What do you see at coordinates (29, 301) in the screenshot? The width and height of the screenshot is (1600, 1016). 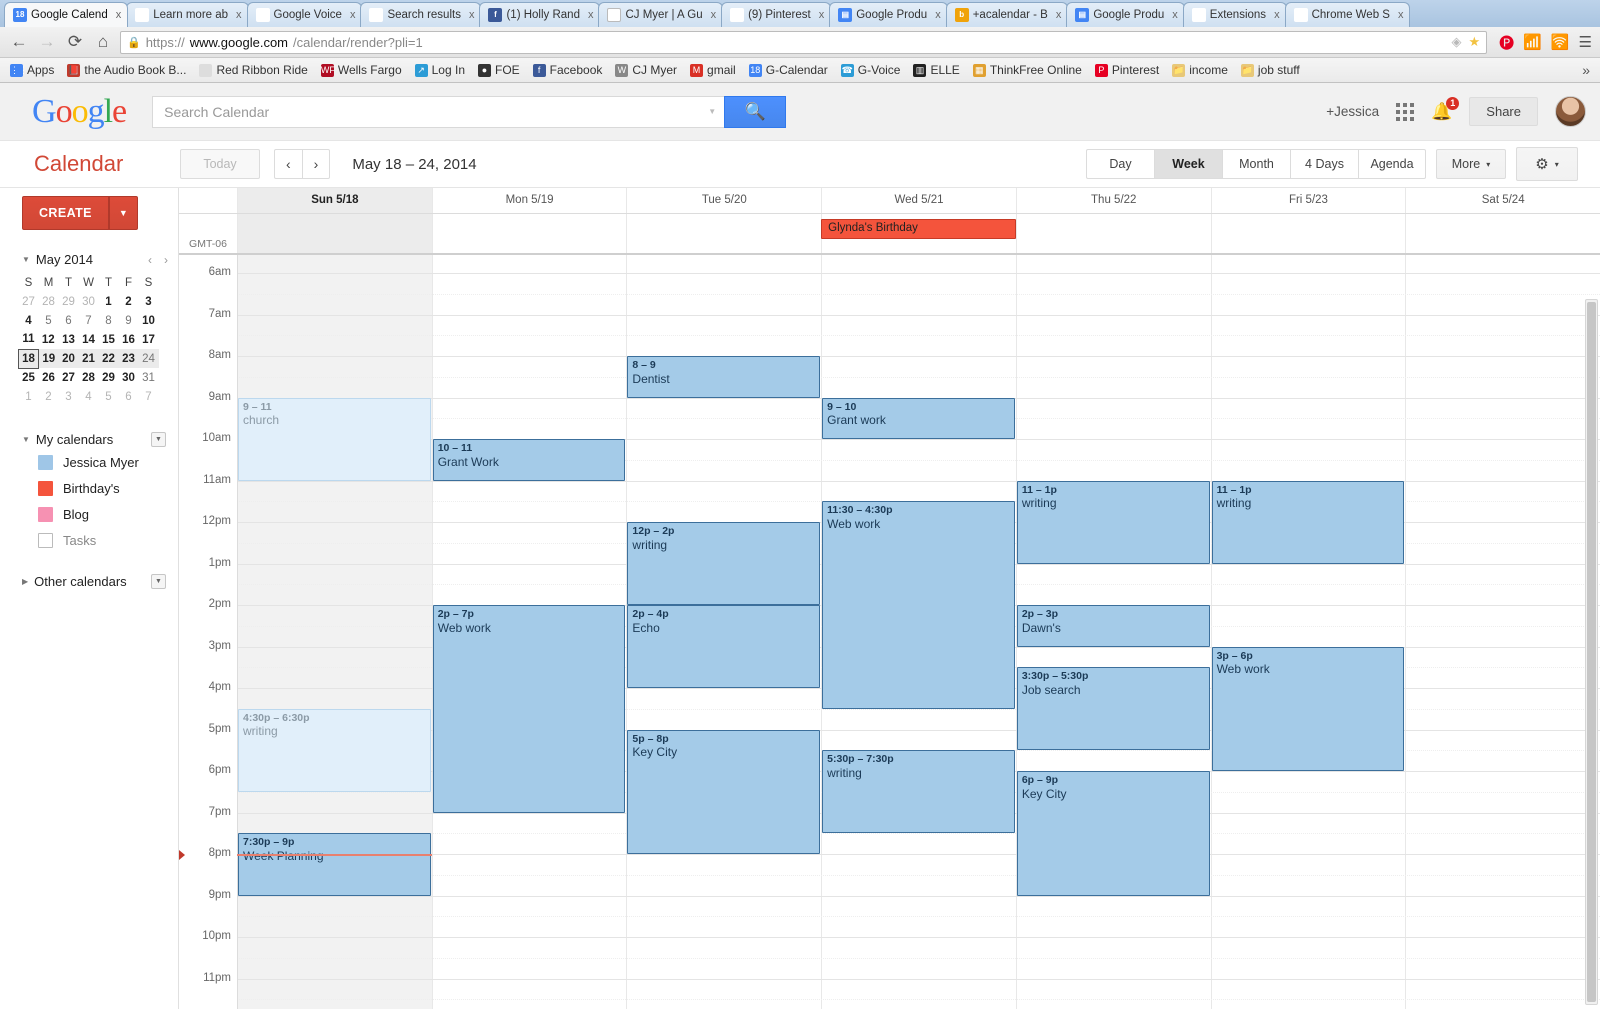 I see `mini-day-cell: 27` at bounding box center [29, 301].